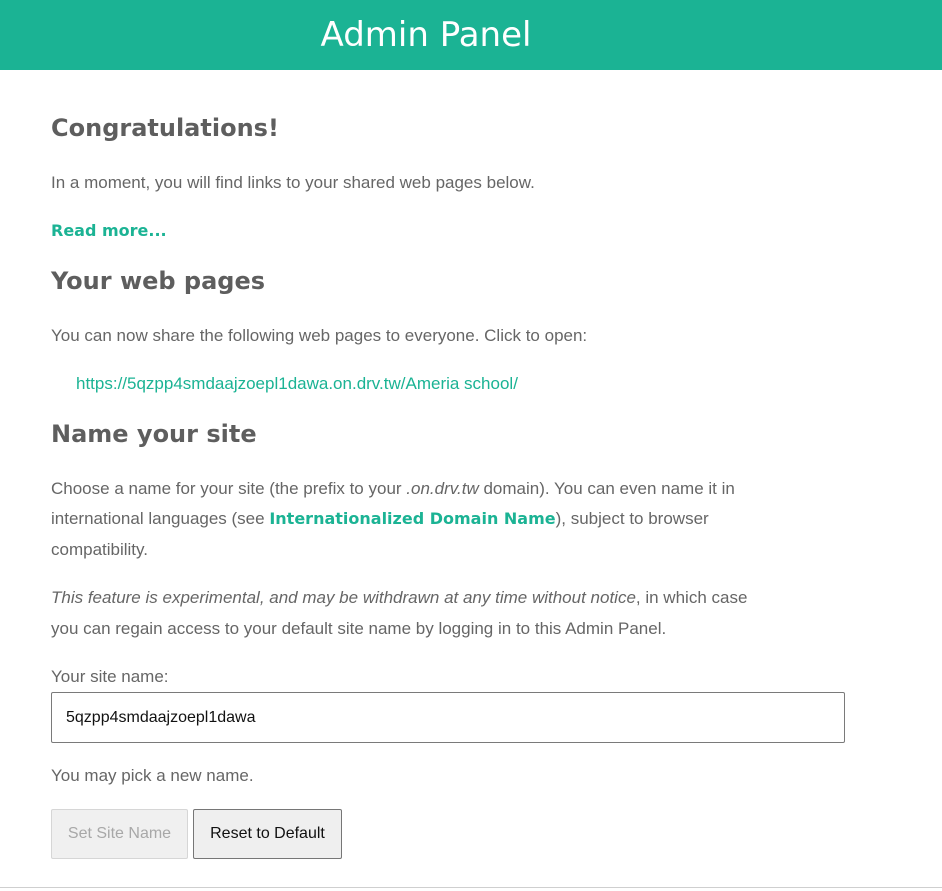 This screenshot has width=942, height=891. Describe the element at coordinates (152, 775) in the screenshot. I see `site-name-hint: You may pick a new name.` at that location.